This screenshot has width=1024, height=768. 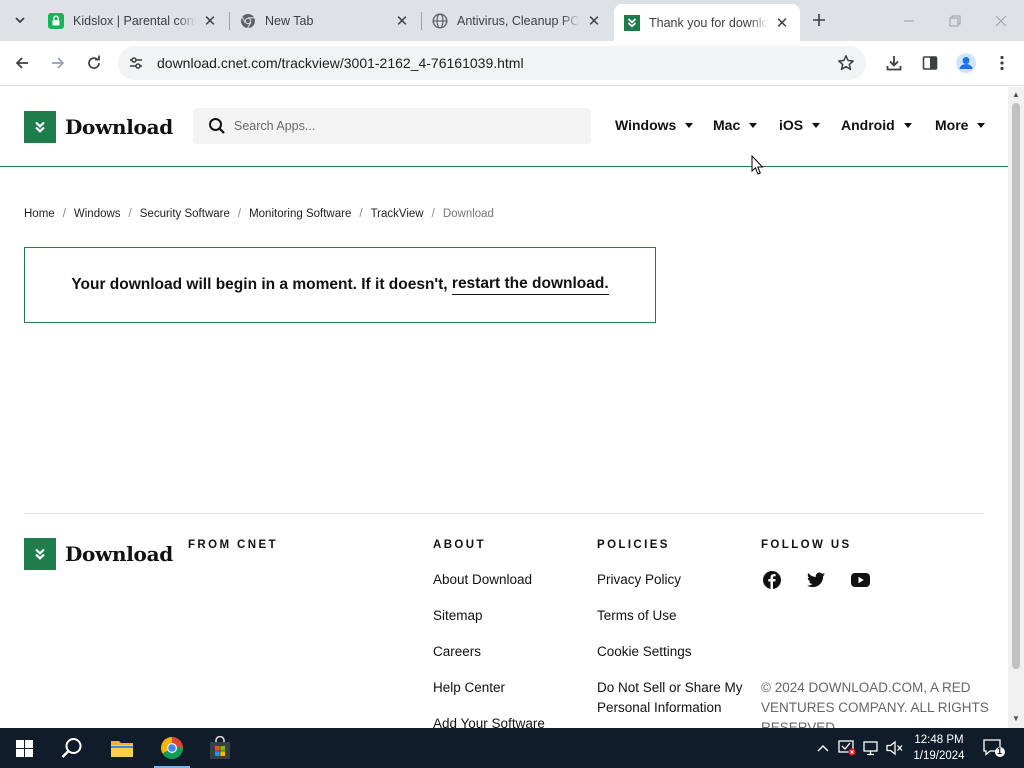 I want to click on side-panel-icon, so click(x=930, y=63).